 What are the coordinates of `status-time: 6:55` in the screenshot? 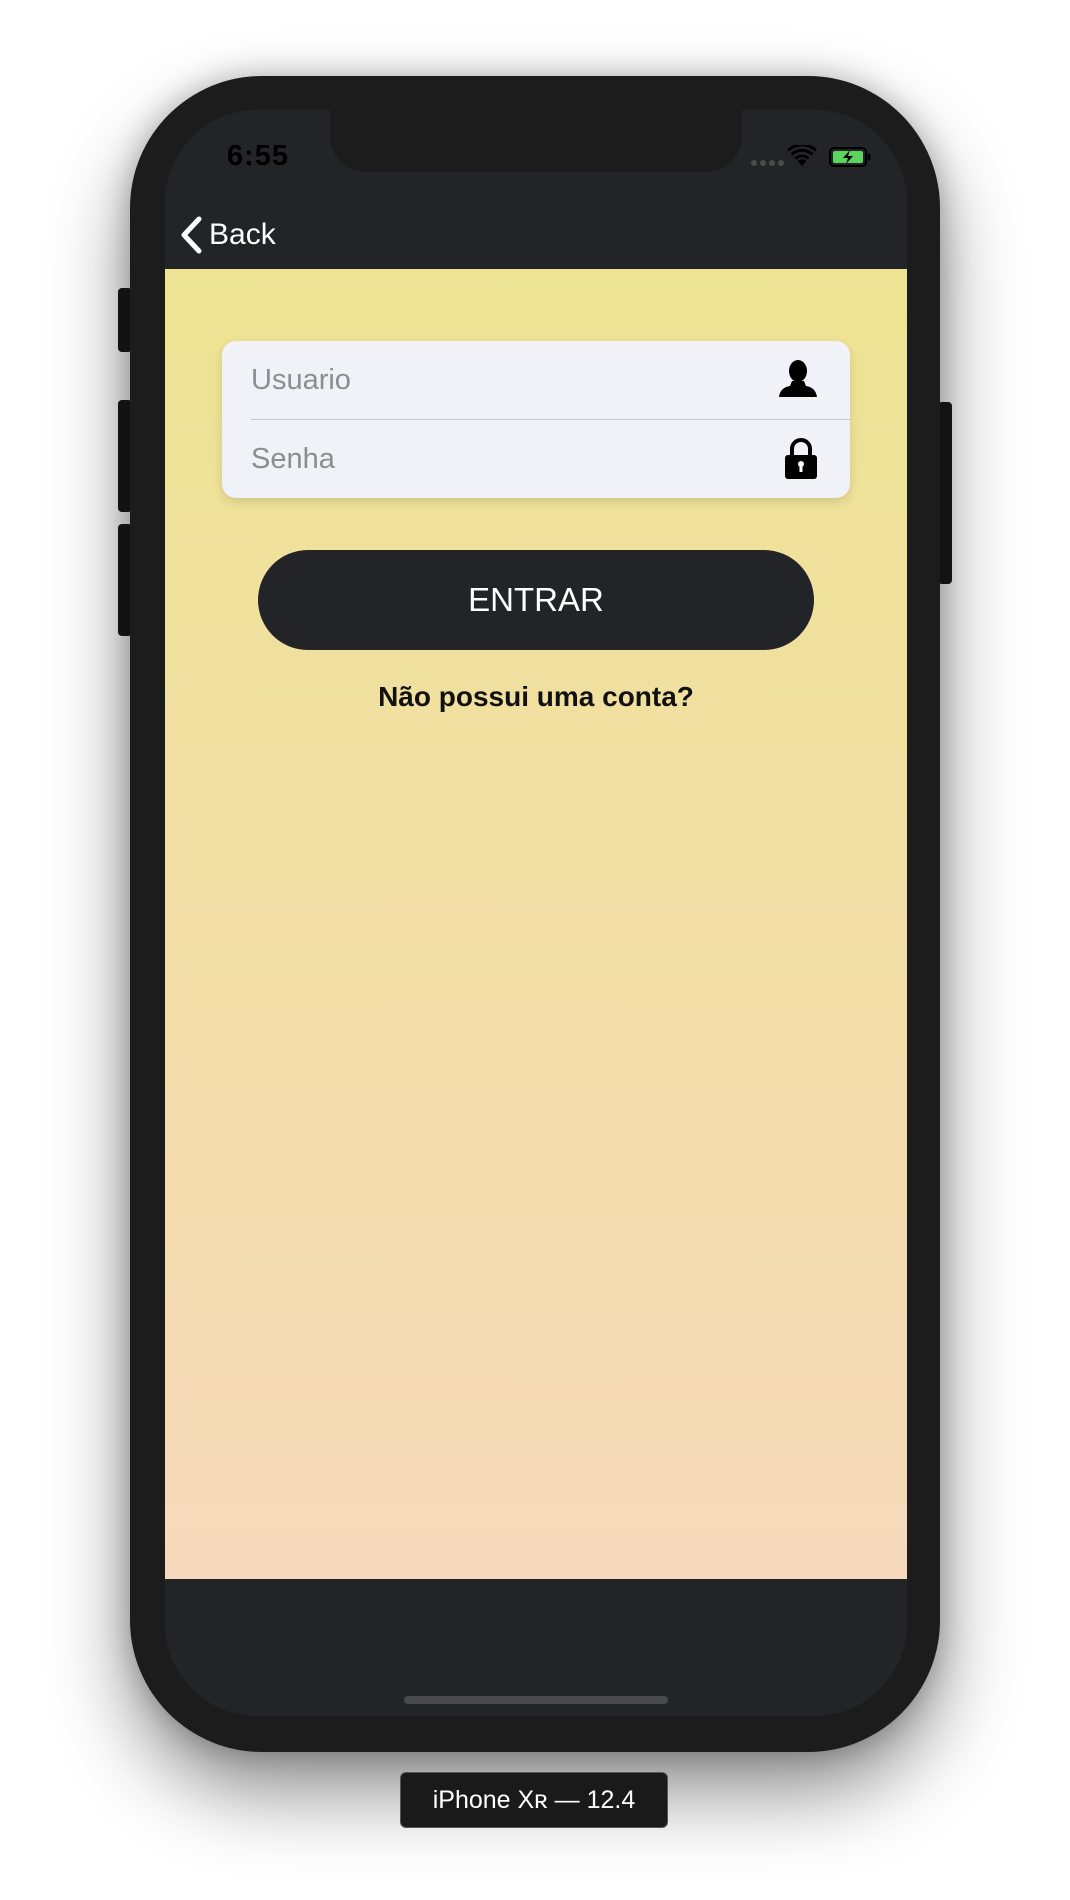 It's located at (258, 156).